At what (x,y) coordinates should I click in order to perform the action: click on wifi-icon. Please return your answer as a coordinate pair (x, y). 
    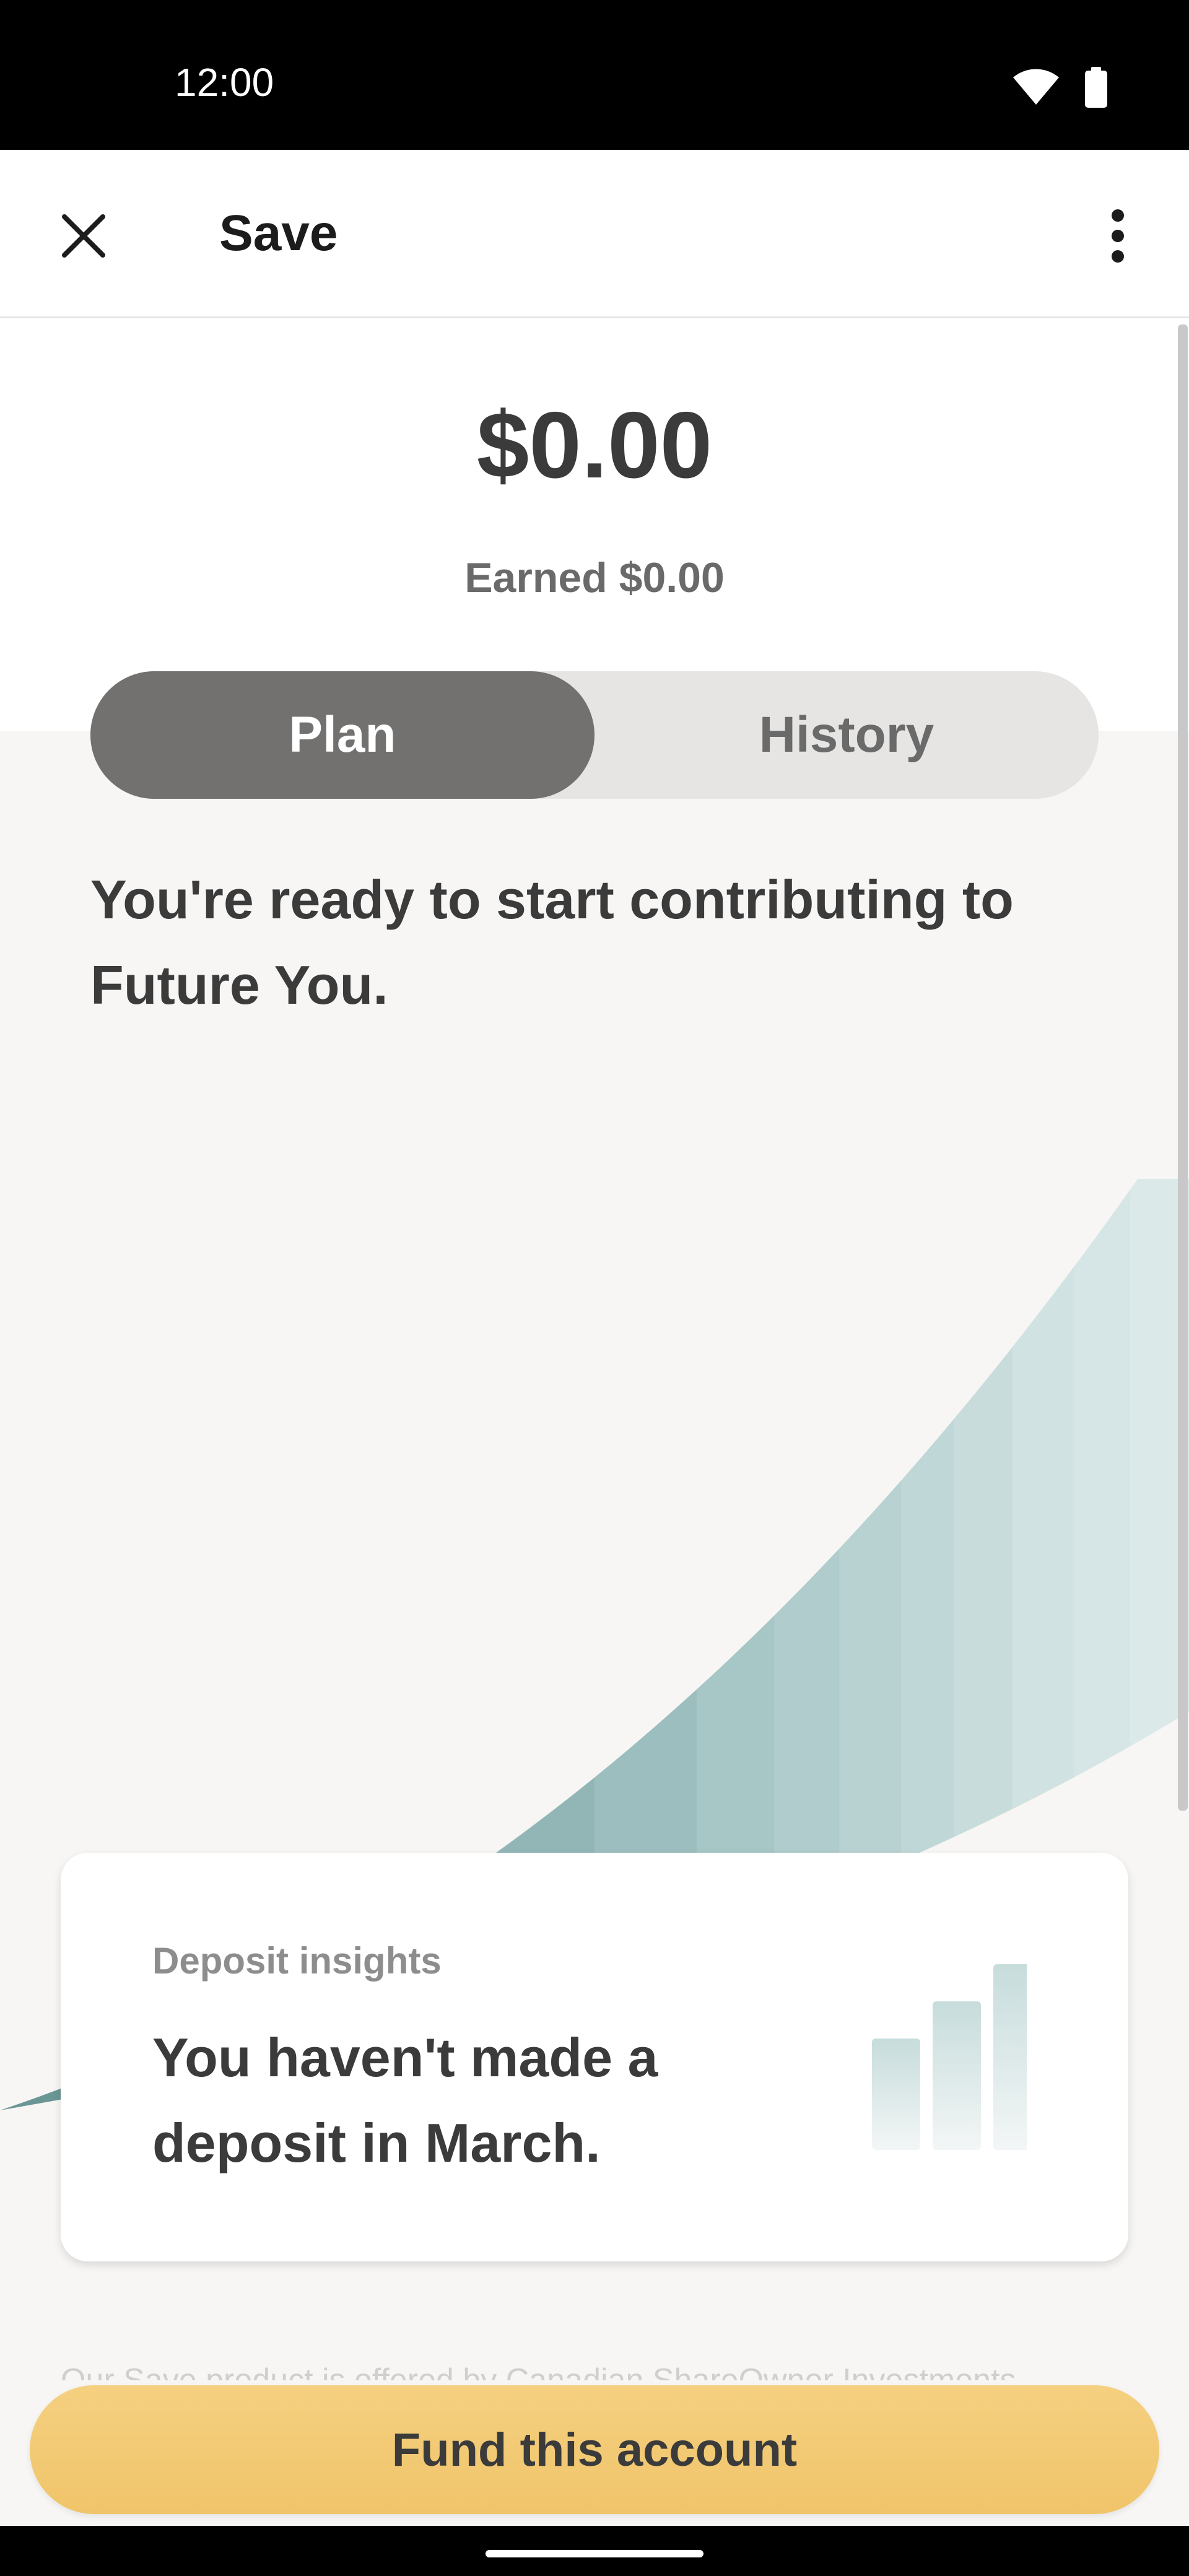
    Looking at the image, I should click on (1036, 89).